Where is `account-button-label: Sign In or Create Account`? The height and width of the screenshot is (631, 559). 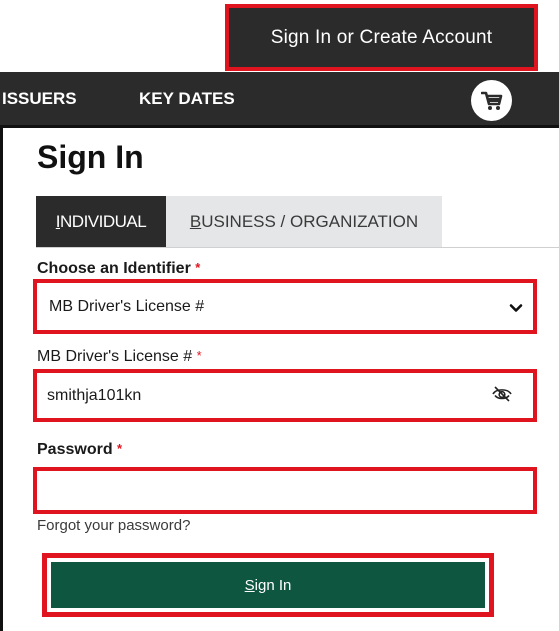
account-button-label: Sign In or Create Account is located at coordinates (381, 37).